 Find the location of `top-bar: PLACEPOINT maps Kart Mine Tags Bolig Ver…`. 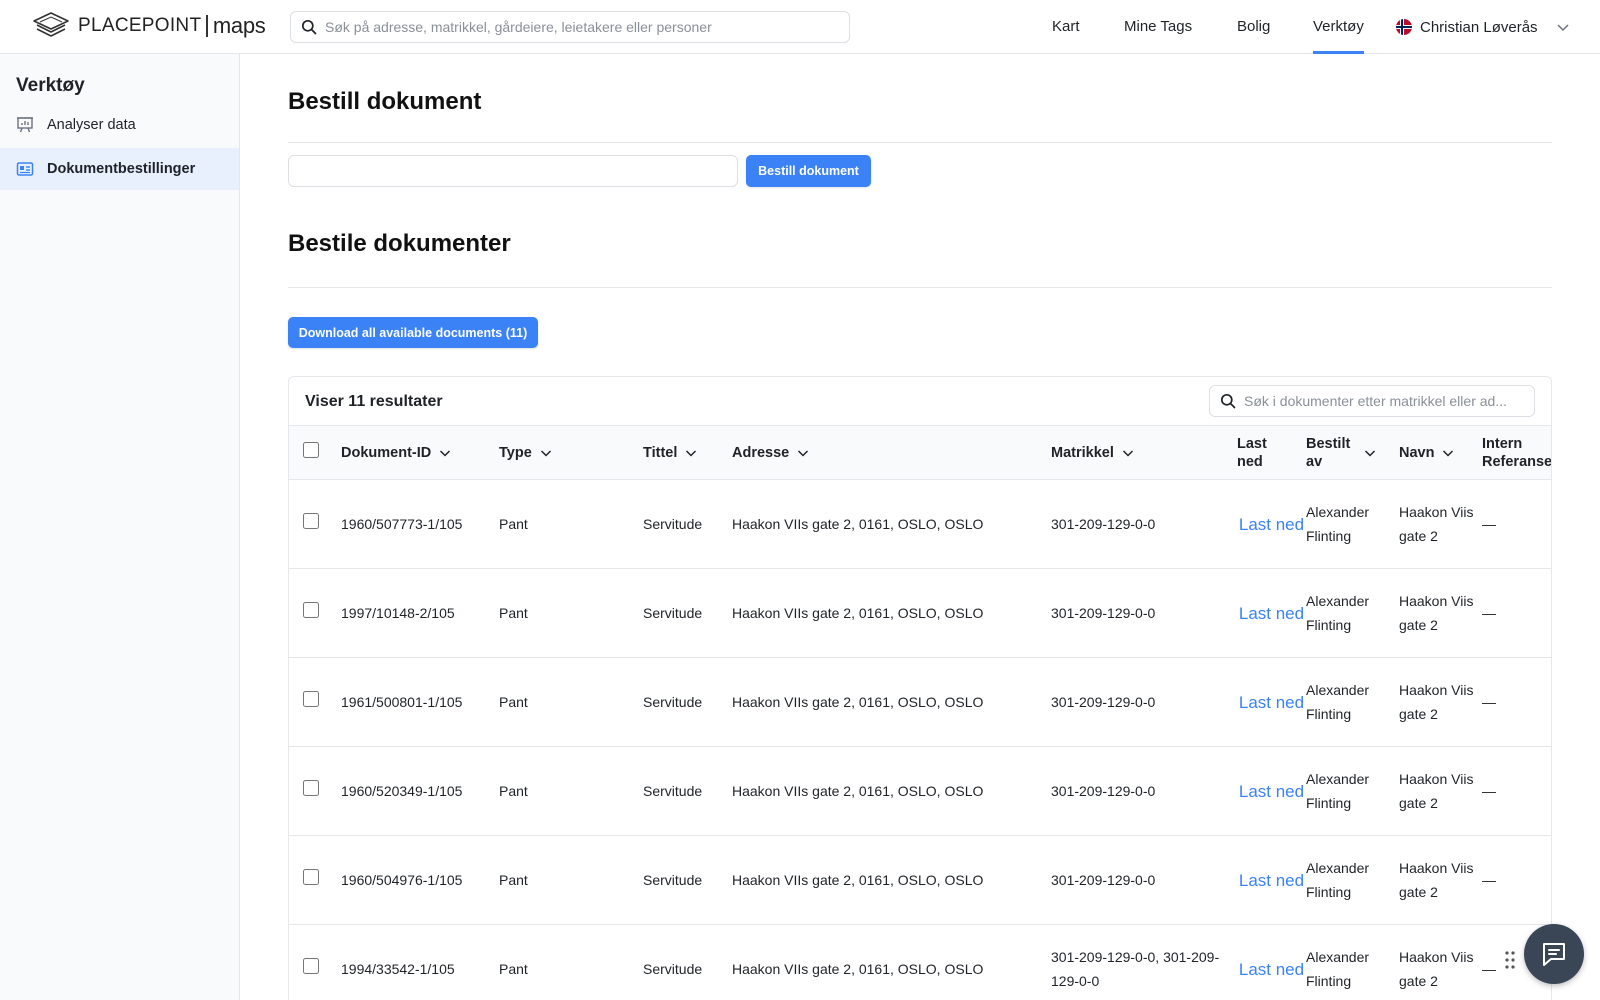

top-bar: PLACEPOINT maps Kart Mine Tags Bolig Ver… is located at coordinates (800, 27).